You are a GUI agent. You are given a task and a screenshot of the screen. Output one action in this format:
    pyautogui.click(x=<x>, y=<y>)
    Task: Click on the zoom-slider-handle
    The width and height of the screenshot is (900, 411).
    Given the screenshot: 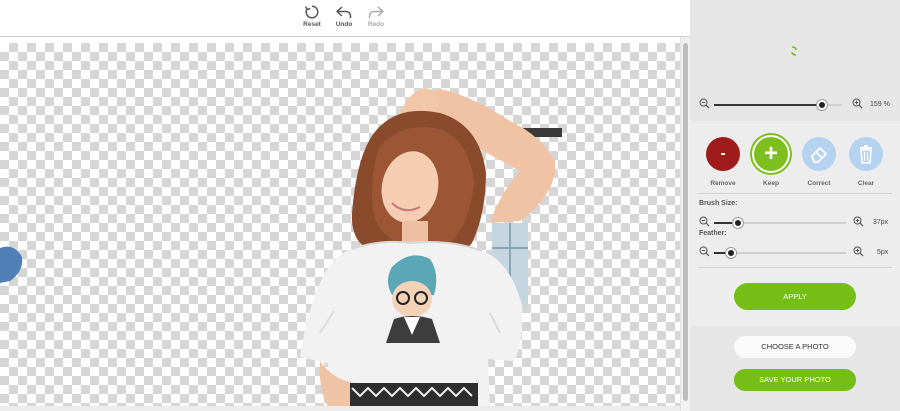 What is the action you would take?
    pyautogui.click(x=822, y=105)
    